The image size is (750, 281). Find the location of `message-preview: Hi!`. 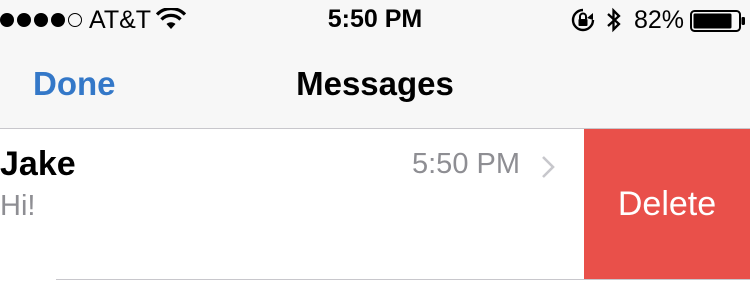

message-preview: Hi! is located at coordinates (18, 206).